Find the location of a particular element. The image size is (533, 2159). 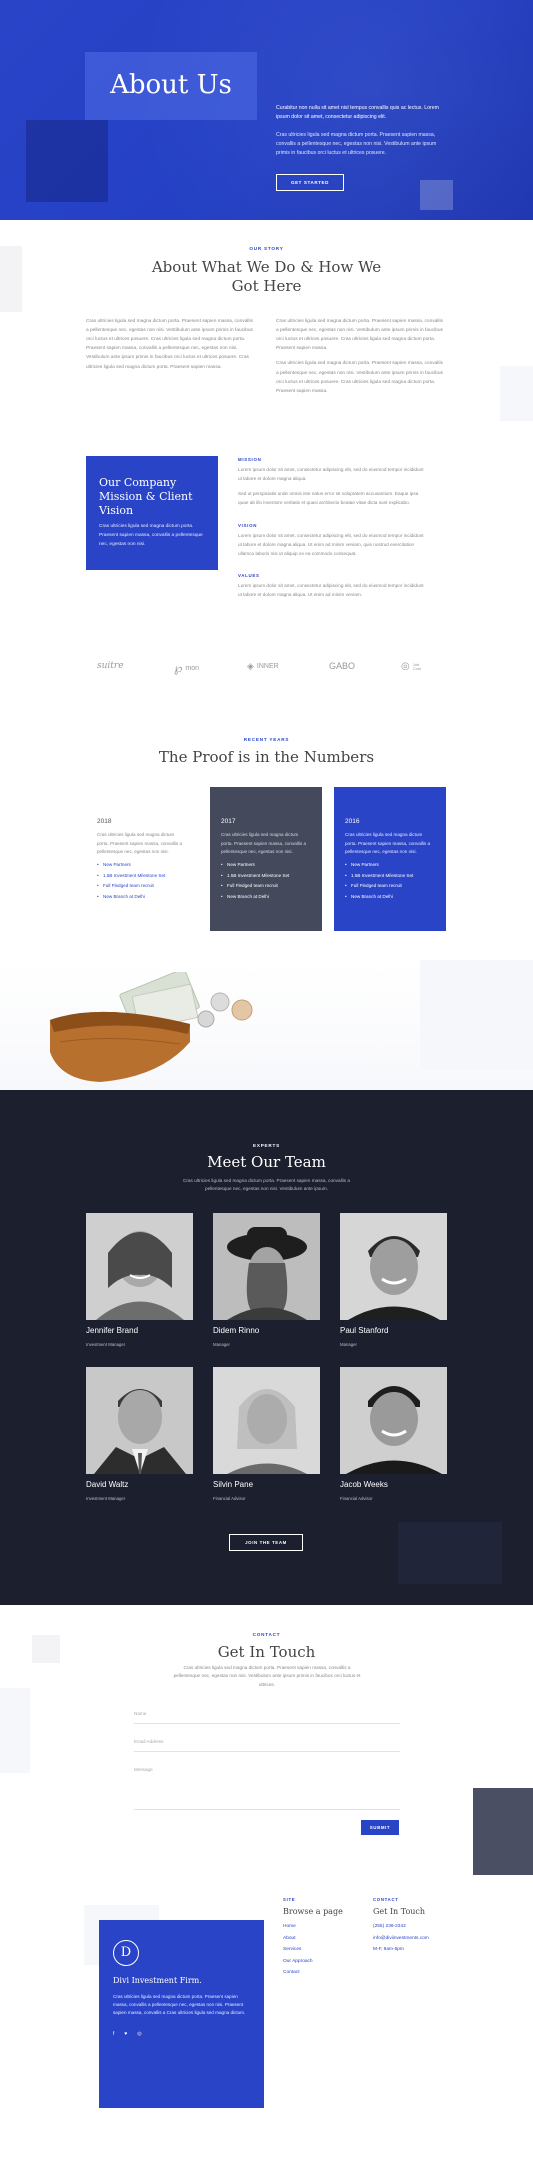

year-label: 2017 is located at coordinates (228, 821).